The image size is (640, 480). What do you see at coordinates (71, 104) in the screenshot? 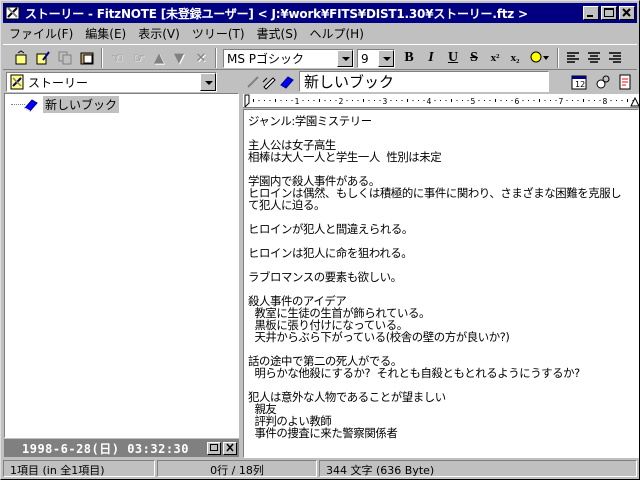
I see `tree-node: 新しいブック` at bounding box center [71, 104].